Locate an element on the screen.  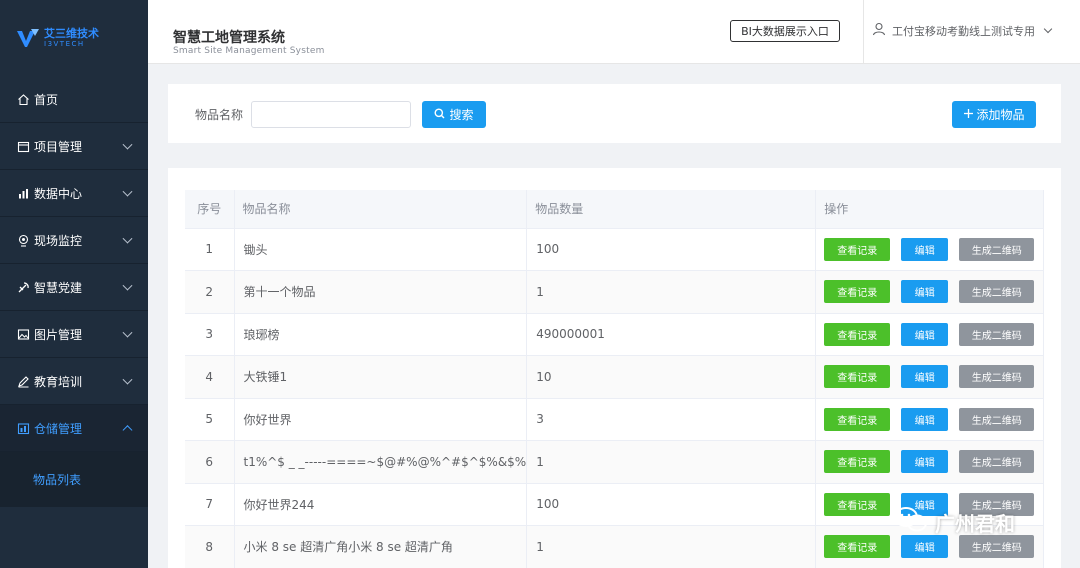
sidebar-subitem-item-list: 物品列表 is located at coordinates (74, 479).